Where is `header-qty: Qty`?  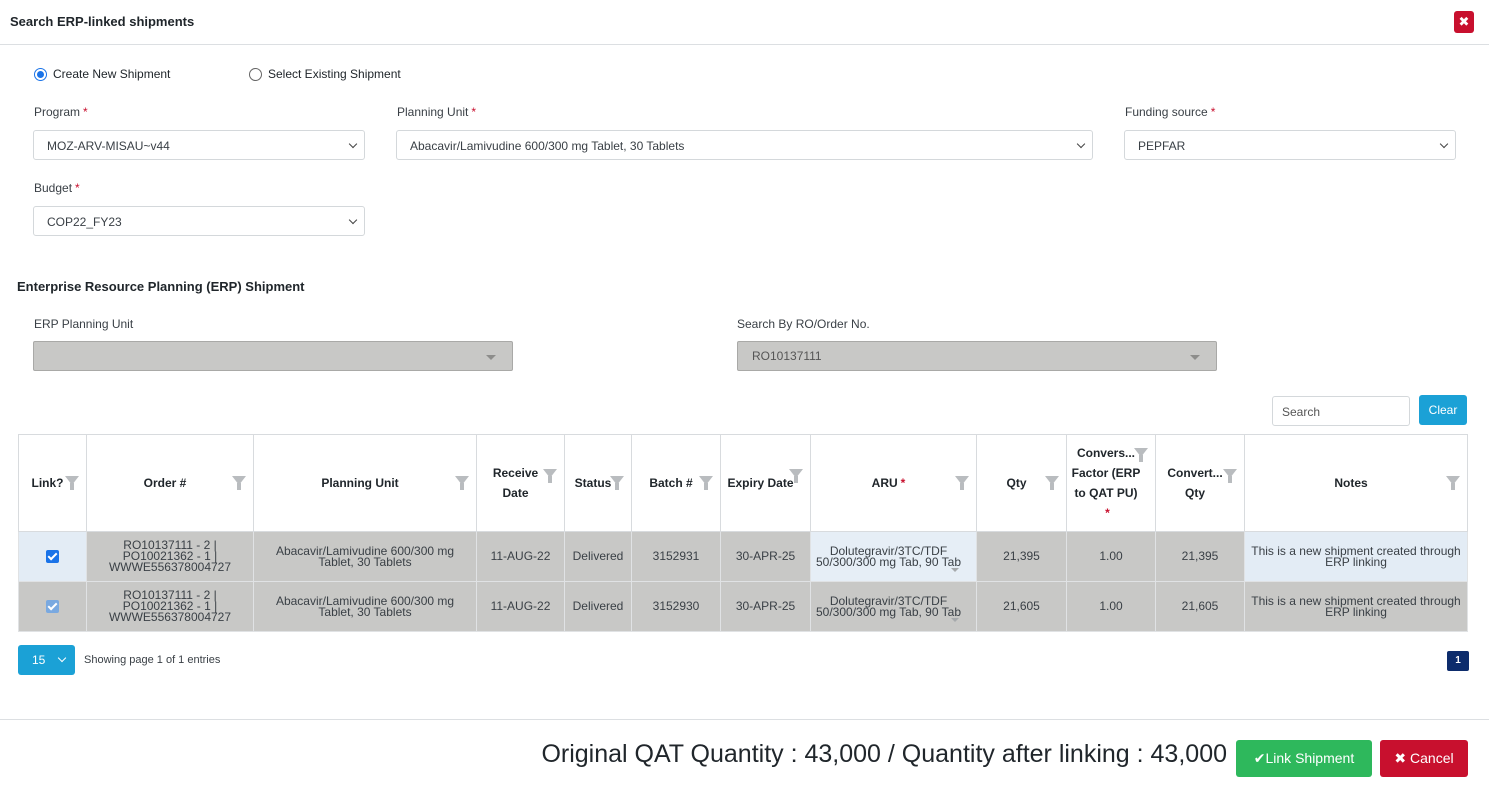
header-qty: Qty is located at coordinates (1021, 483).